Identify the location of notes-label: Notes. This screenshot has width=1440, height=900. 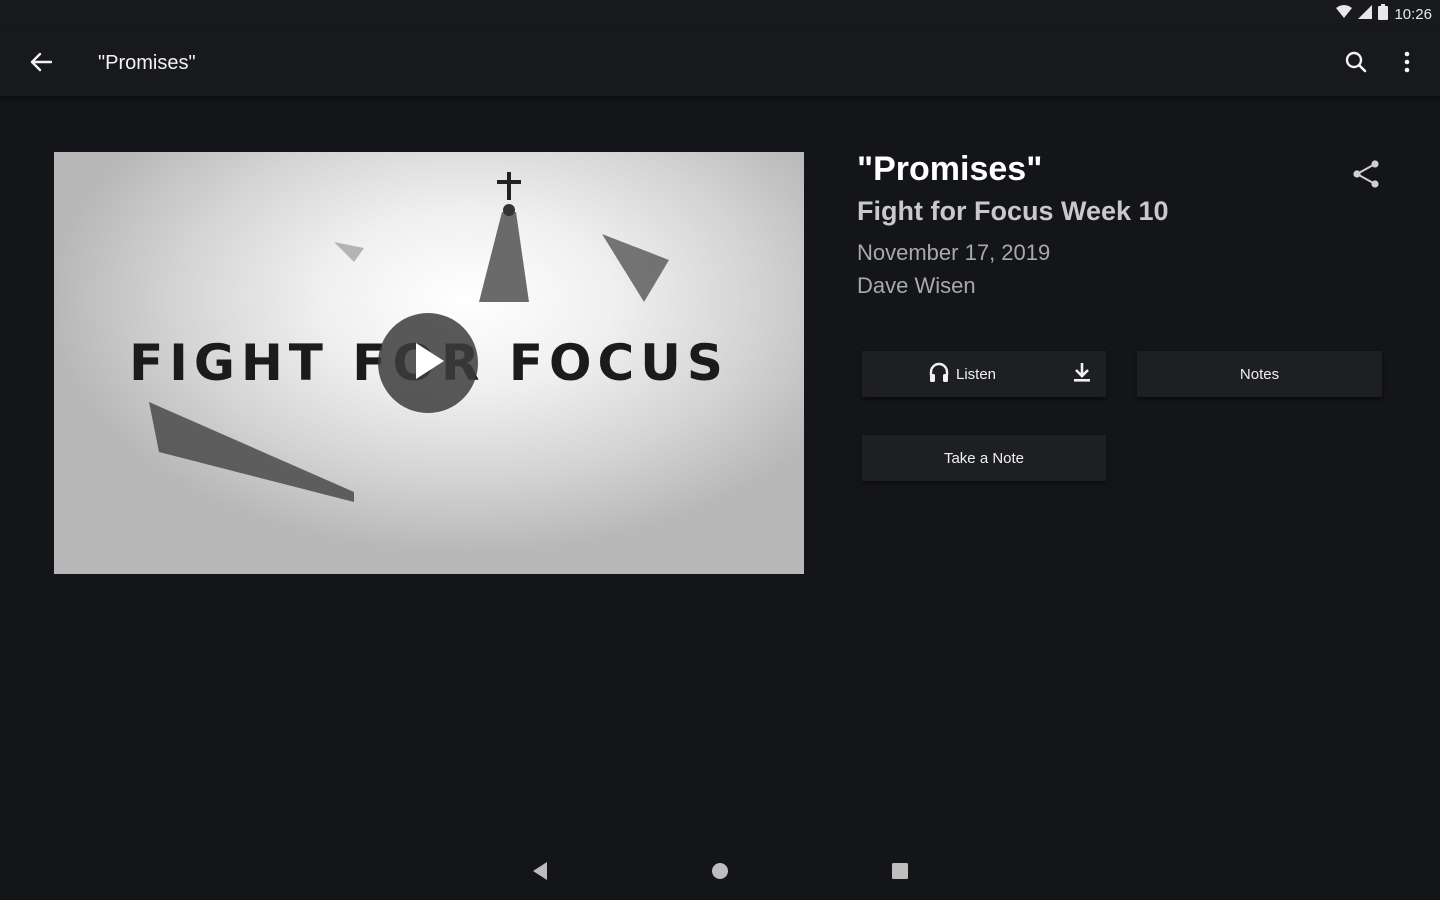
(1259, 374).